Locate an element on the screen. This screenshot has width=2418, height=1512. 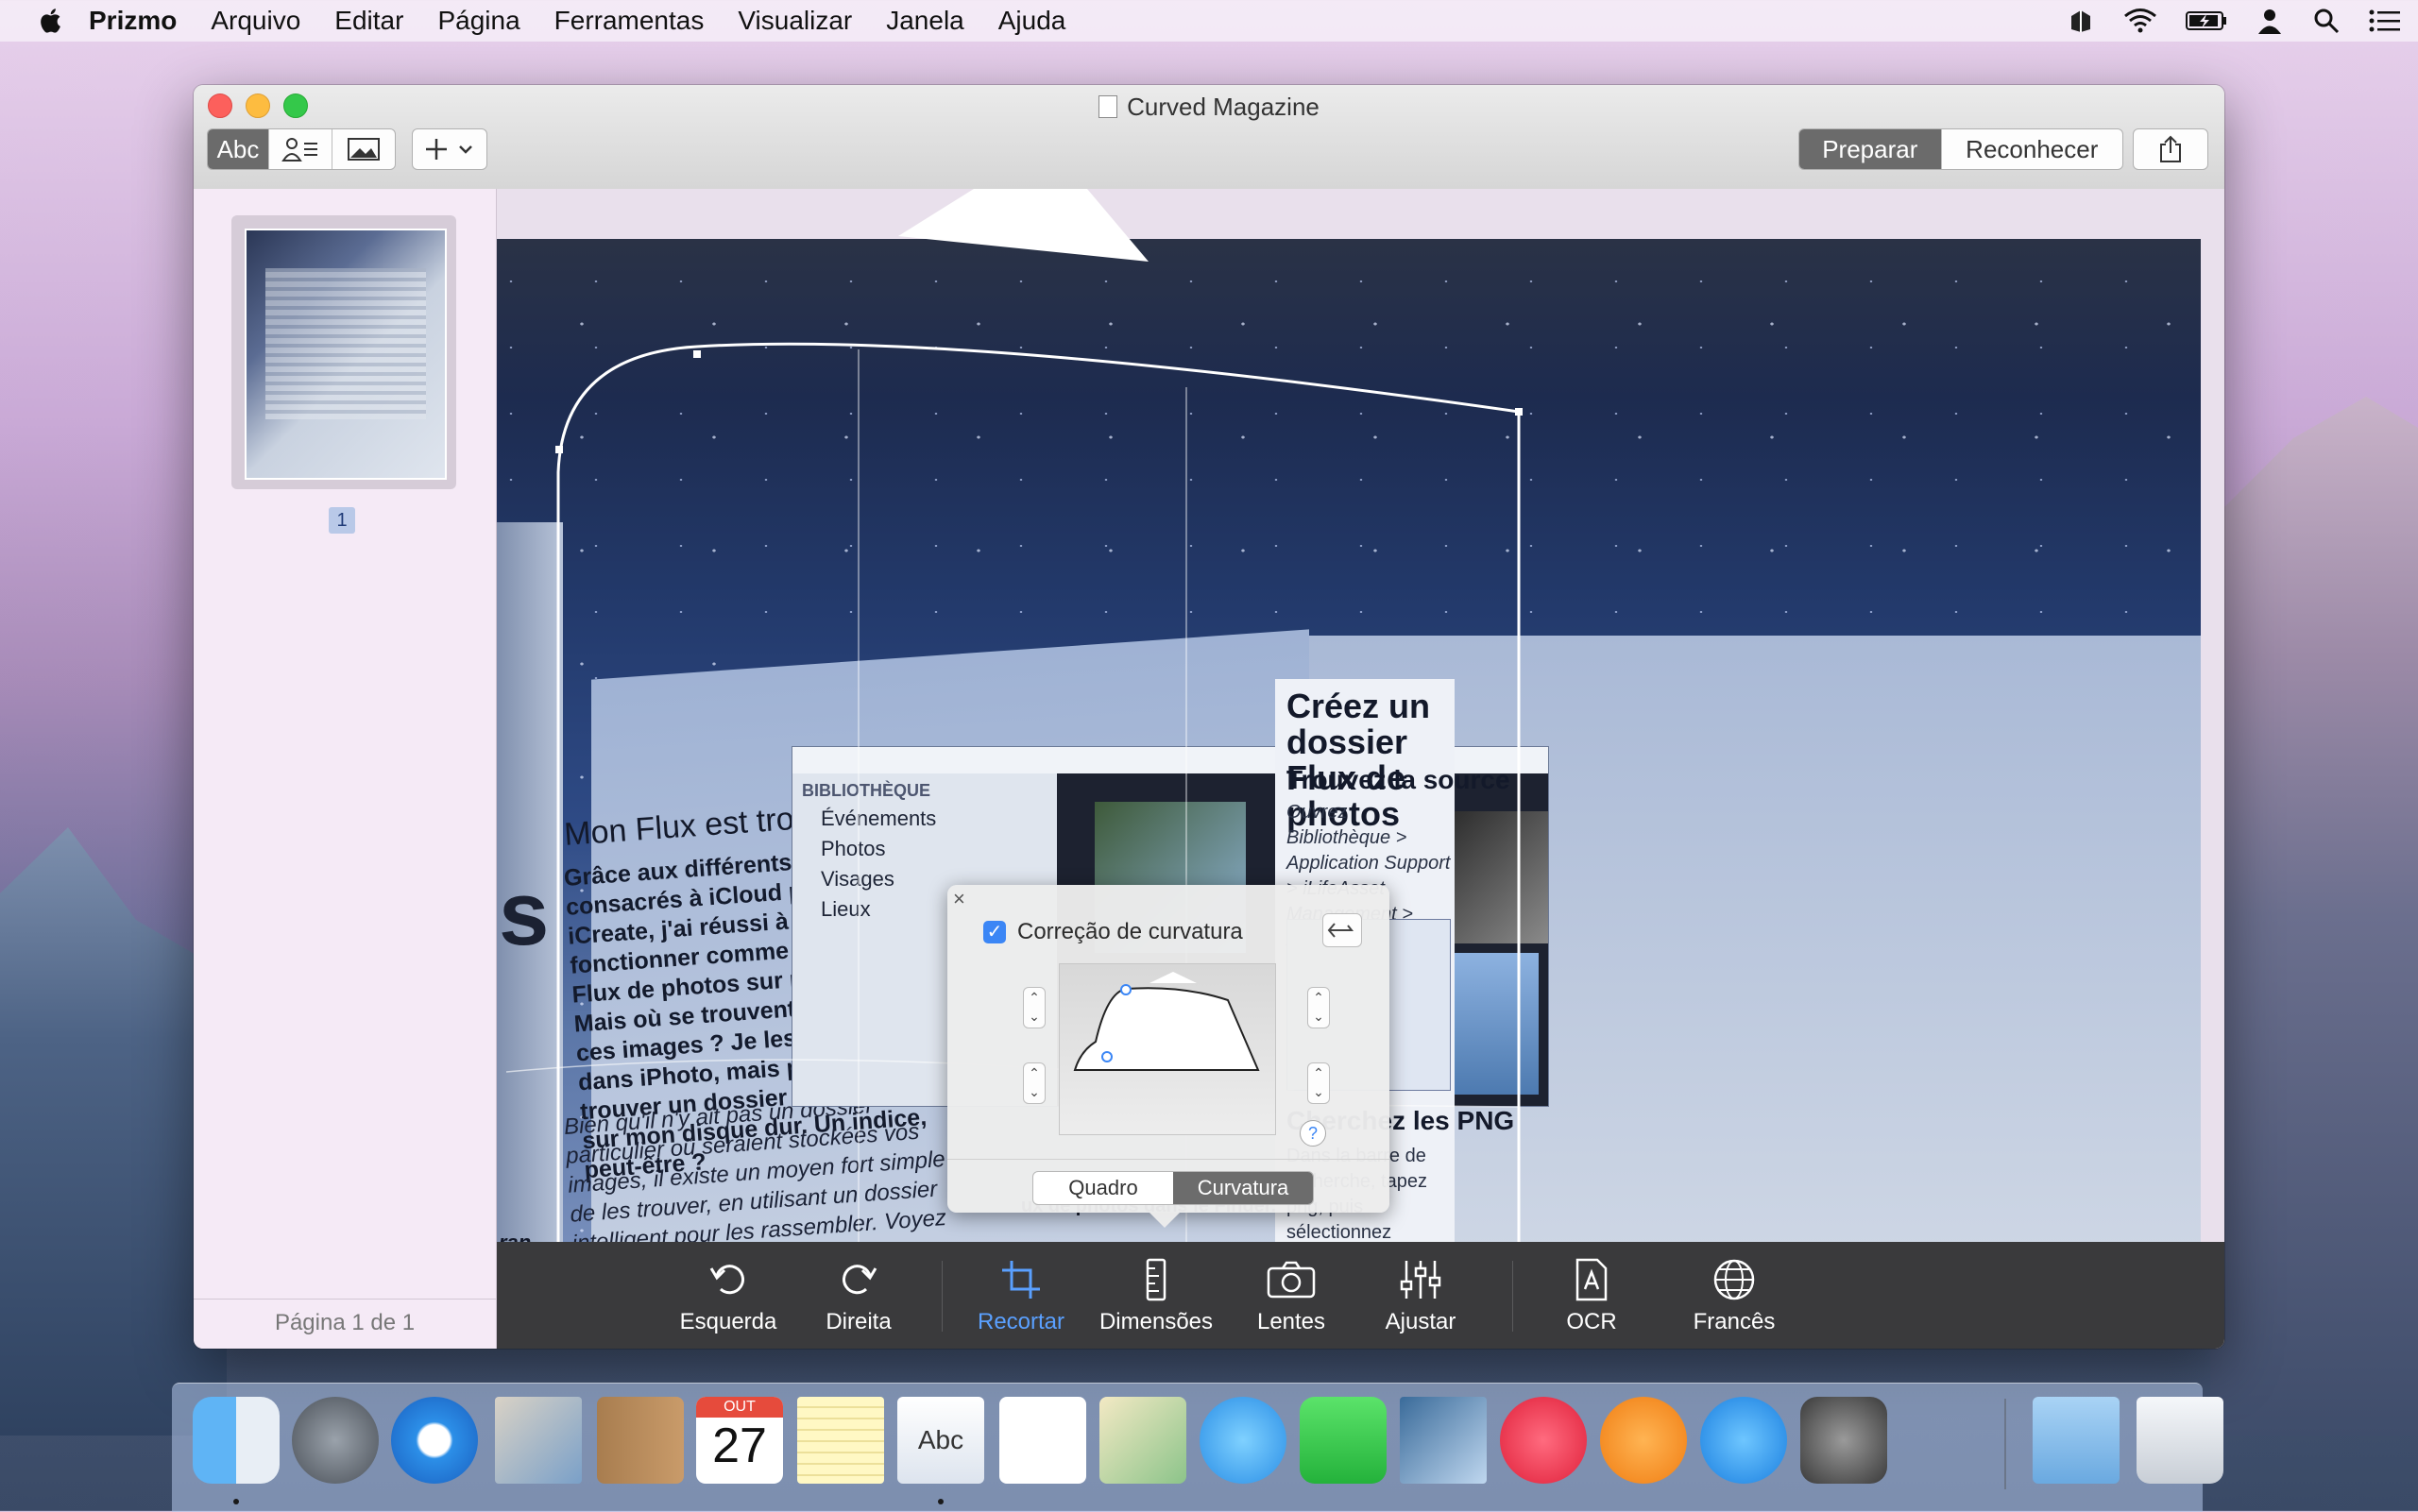
menu-ajuda: Ajuda is located at coordinates (1032, 21).